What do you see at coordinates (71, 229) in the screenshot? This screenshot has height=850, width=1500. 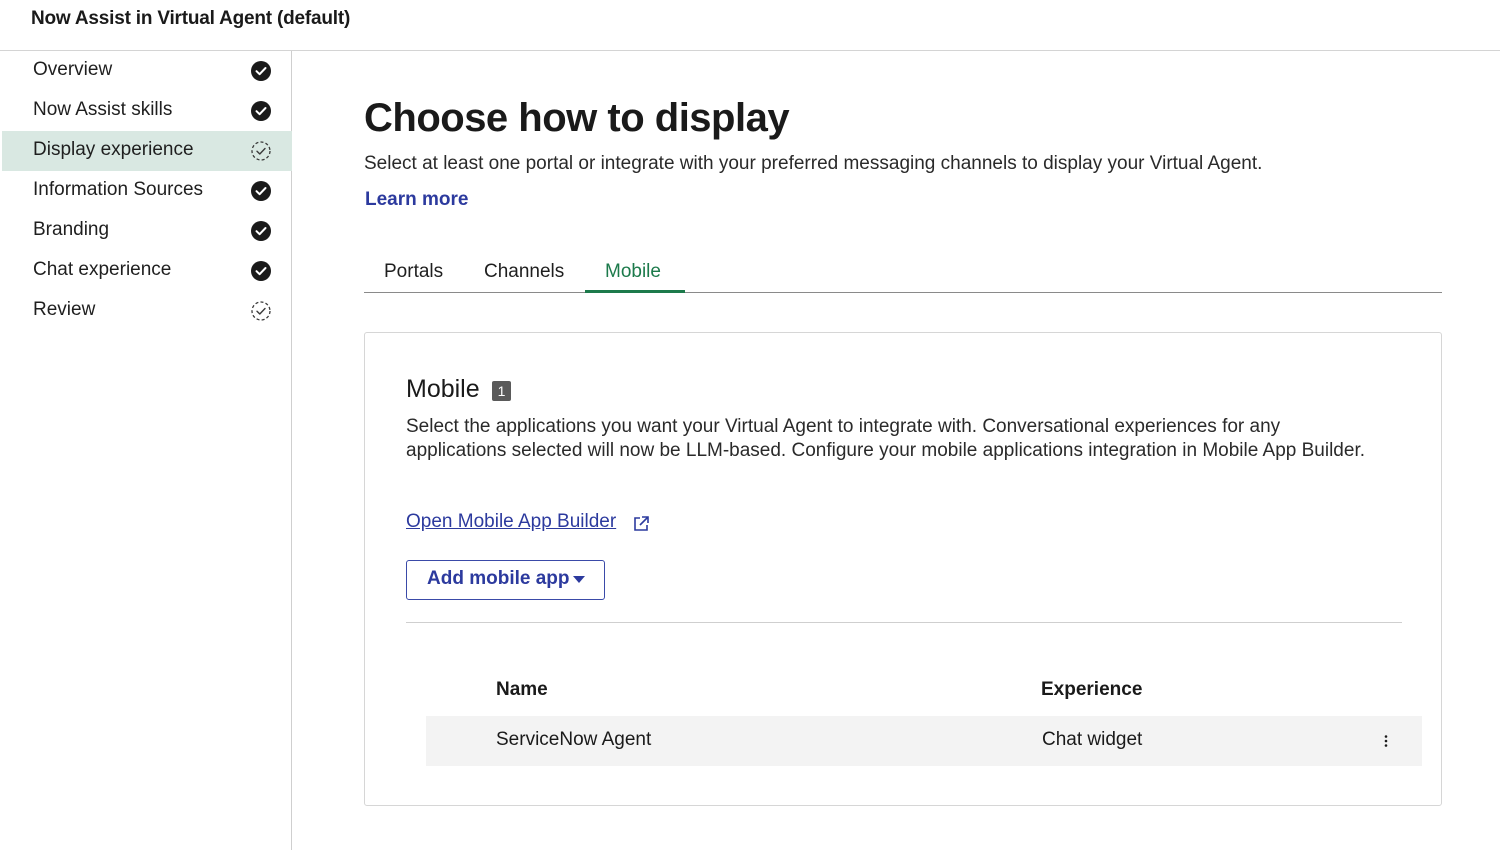 I see `sidebar-item-label: Branding` at bounding box center [71, 229].